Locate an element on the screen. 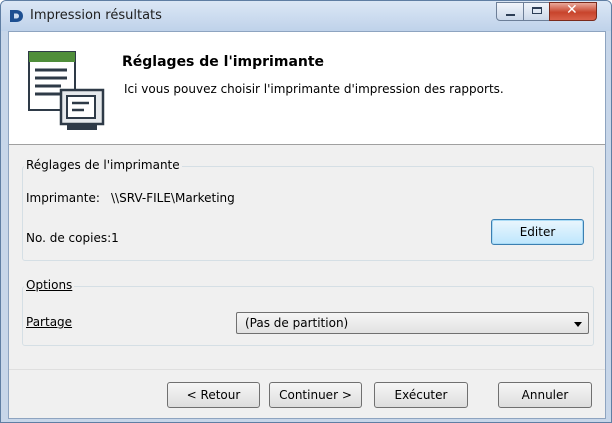 Image resolution: width=612 pixels, height=423 pixels. continue-button: Continuer > is located at coordinates (315, 395).